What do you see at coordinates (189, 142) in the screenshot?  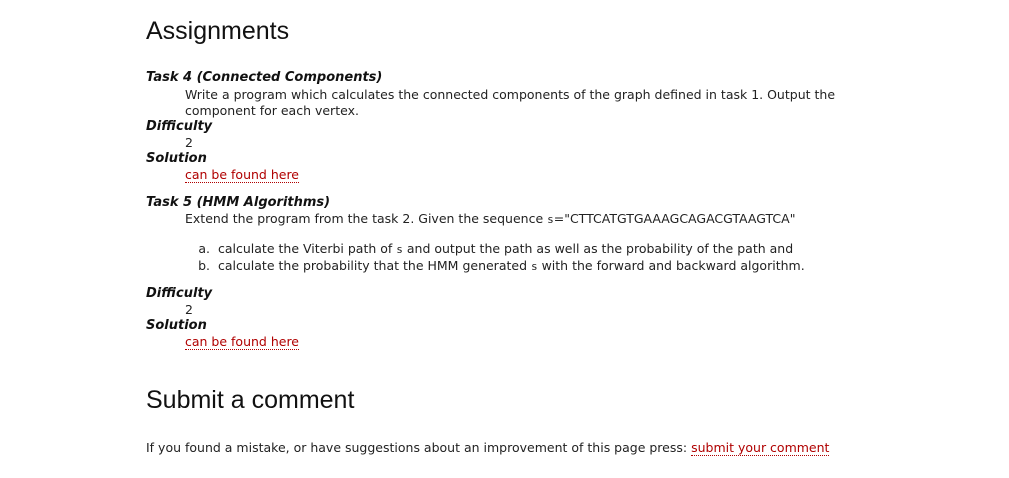 I see `task4-difficulty-value: 2` at bounding box center [189, 142].